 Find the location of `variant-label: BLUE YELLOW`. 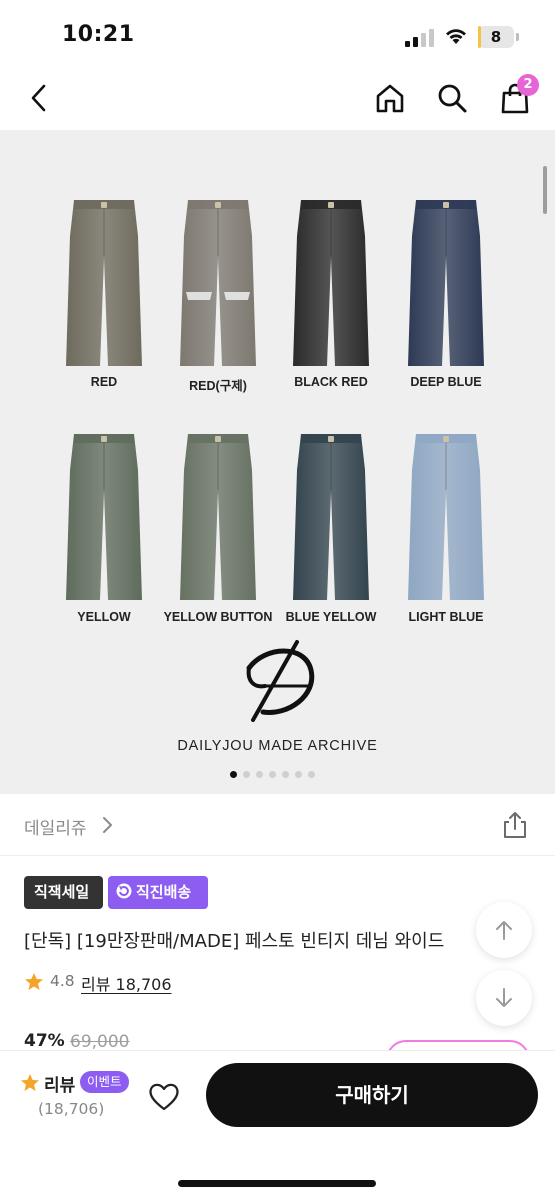

variant-label: BLUE YELLOW is located at coordinates (331, 617).